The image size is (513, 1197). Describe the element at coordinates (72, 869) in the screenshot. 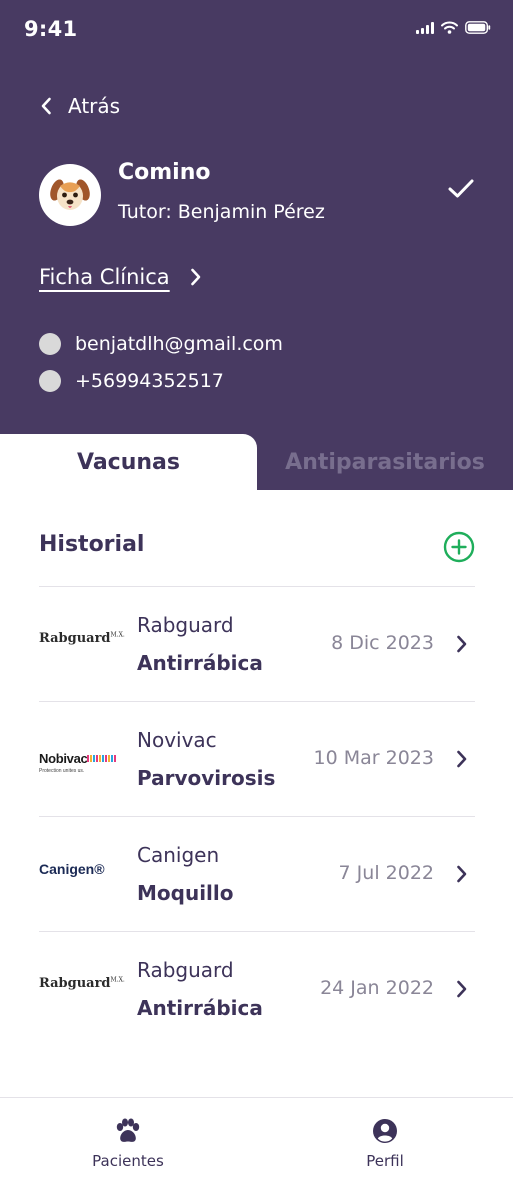

I see `canigen-logo: Canigen®` at that location.